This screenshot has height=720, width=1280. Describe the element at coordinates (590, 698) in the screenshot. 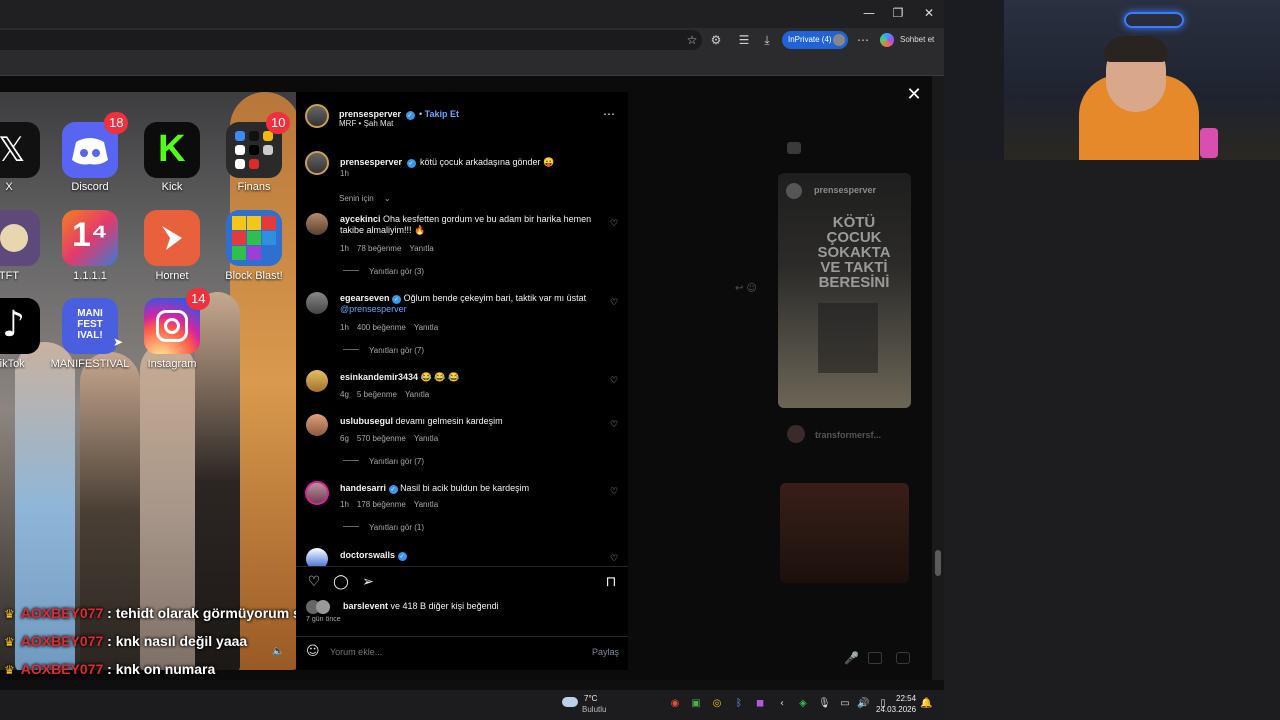

I see `weather-temp: 7°C` at that location.